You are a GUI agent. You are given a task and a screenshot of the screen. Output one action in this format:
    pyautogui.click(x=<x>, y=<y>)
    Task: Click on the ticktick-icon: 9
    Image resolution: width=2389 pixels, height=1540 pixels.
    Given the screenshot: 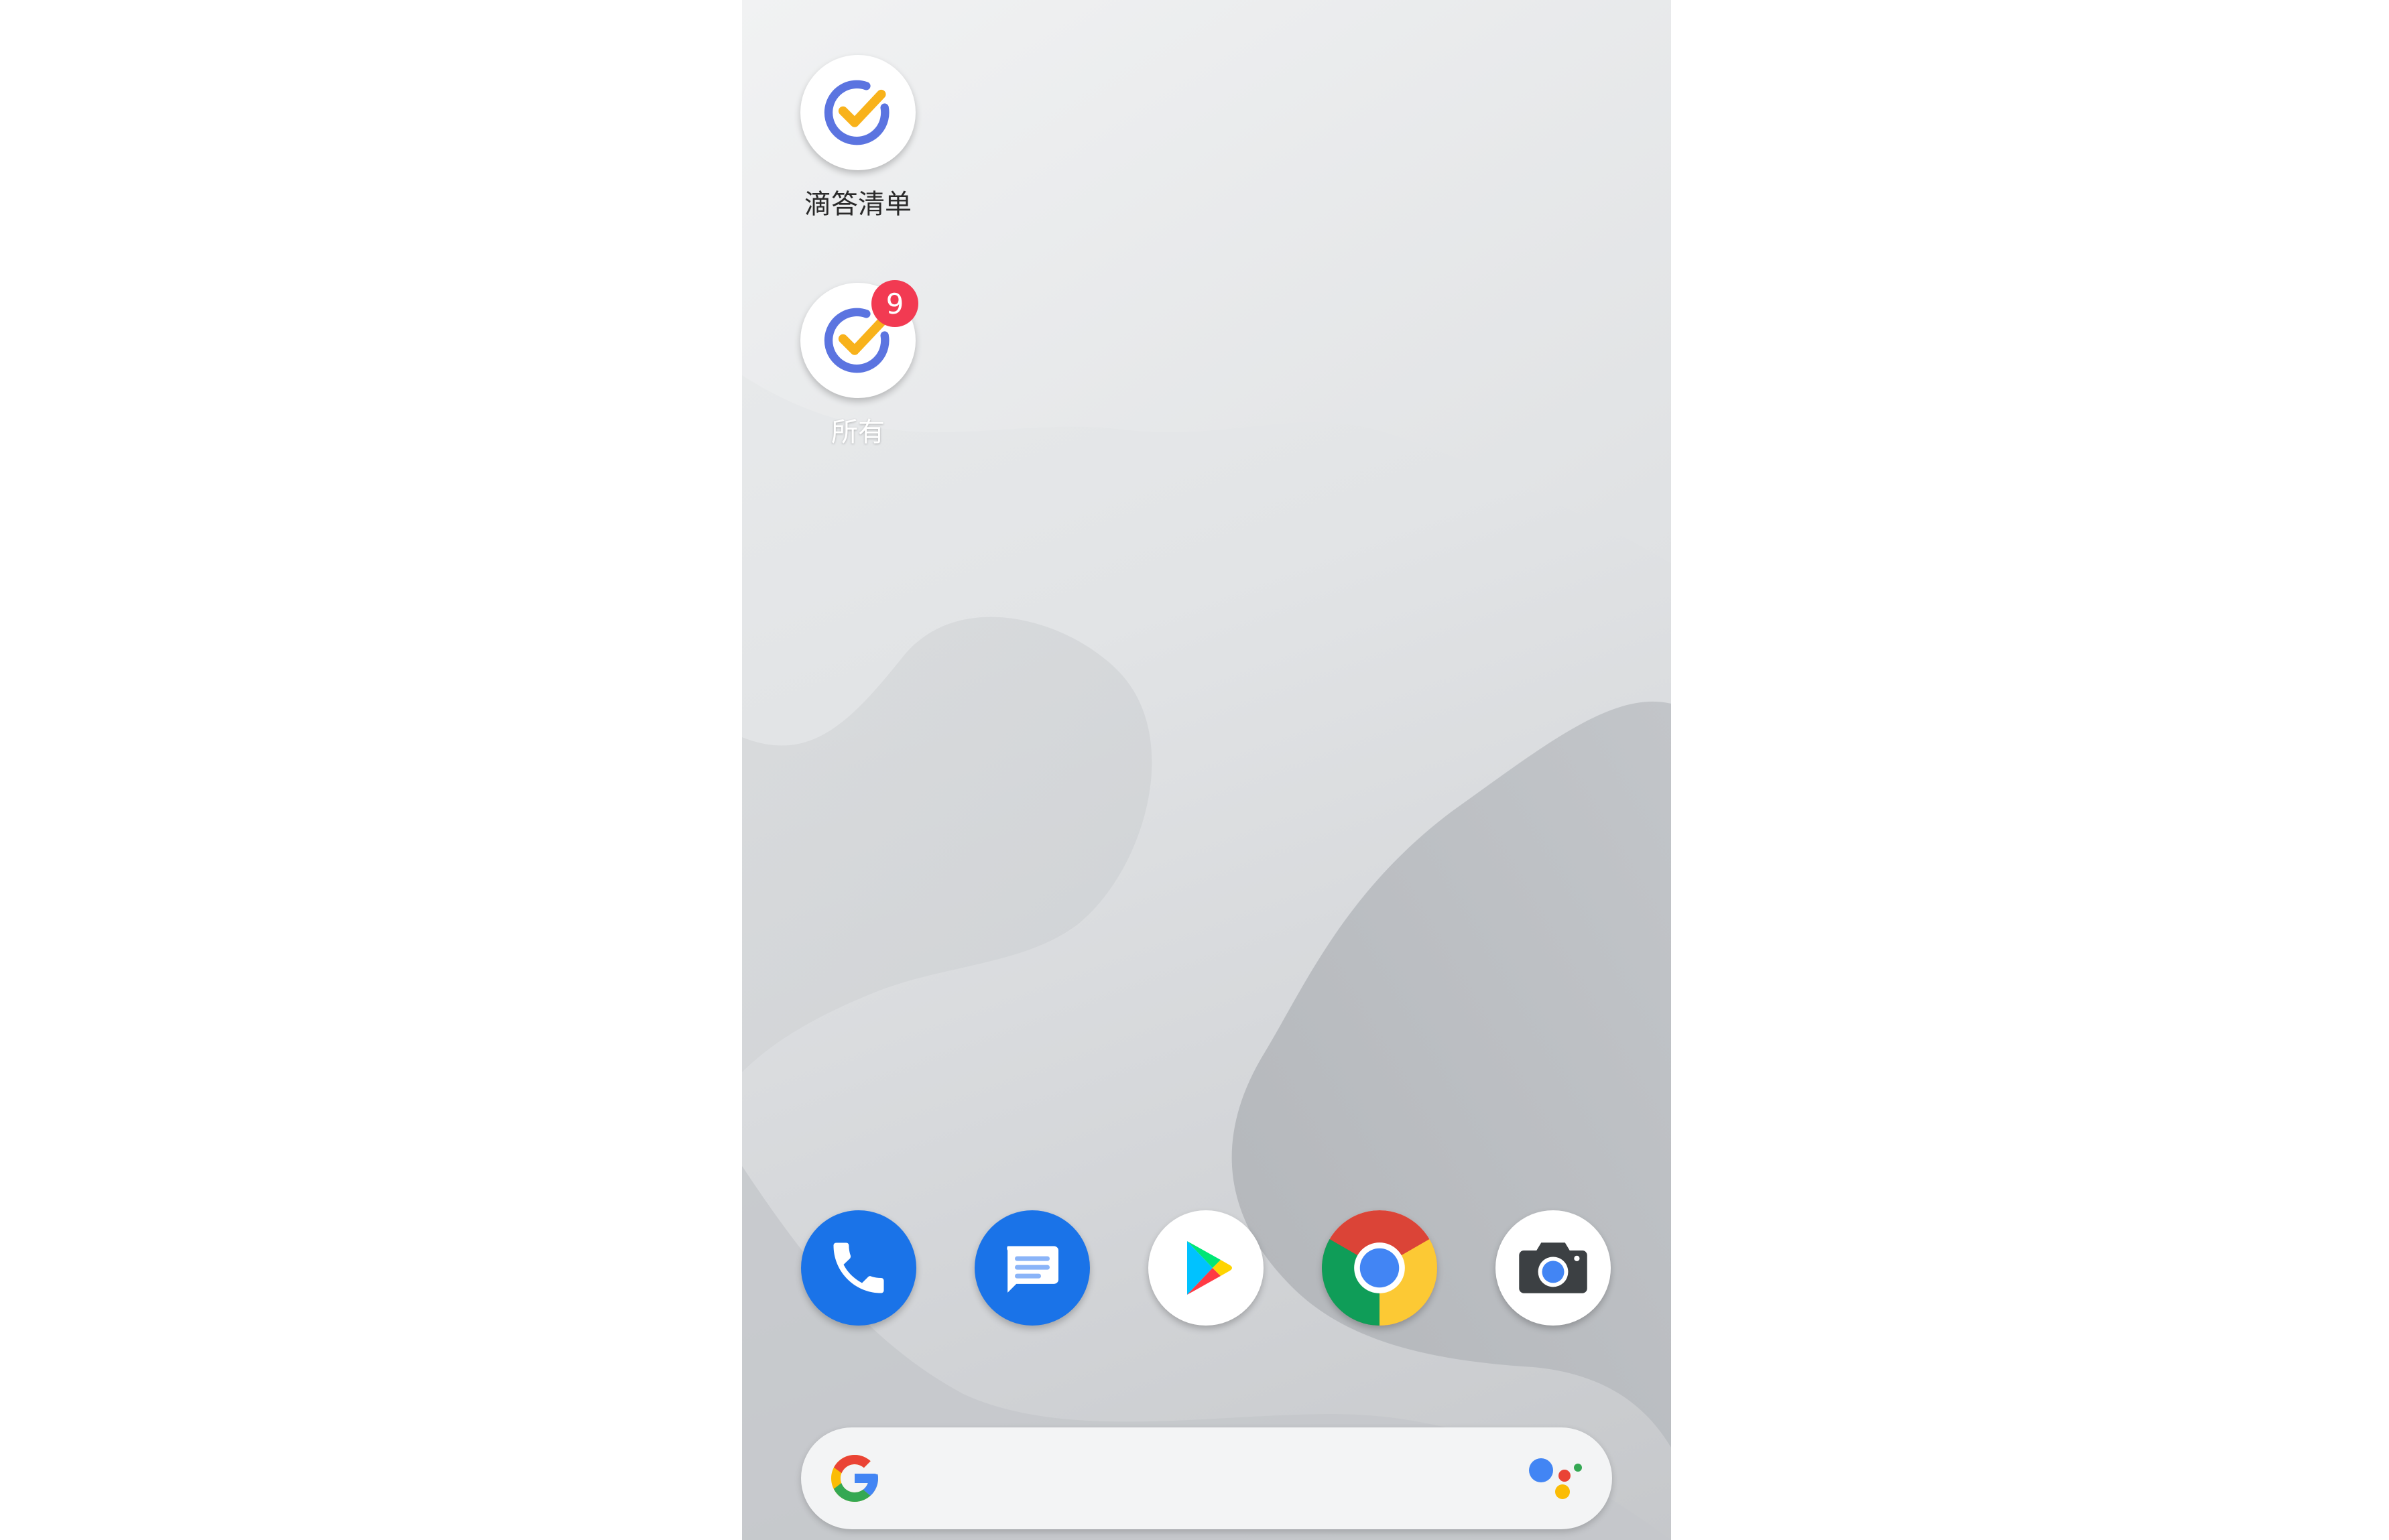 What is the action you would take?
    pyautogui.click(x=859, y=339)
    